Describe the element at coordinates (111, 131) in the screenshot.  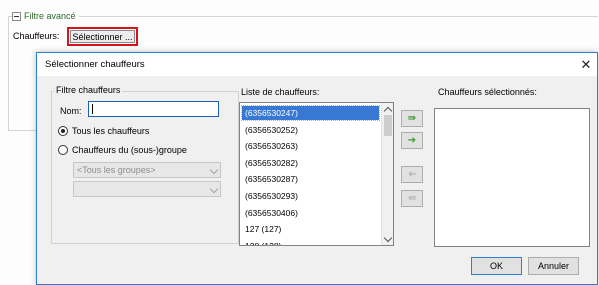
I see `radio-all-drivers-label: Tous les chauffeurs` at that location.